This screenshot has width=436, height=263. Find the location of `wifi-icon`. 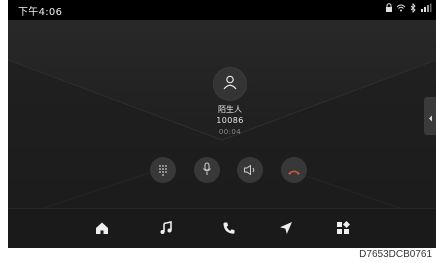

wifi-icon is located at coordinates (401, 8).